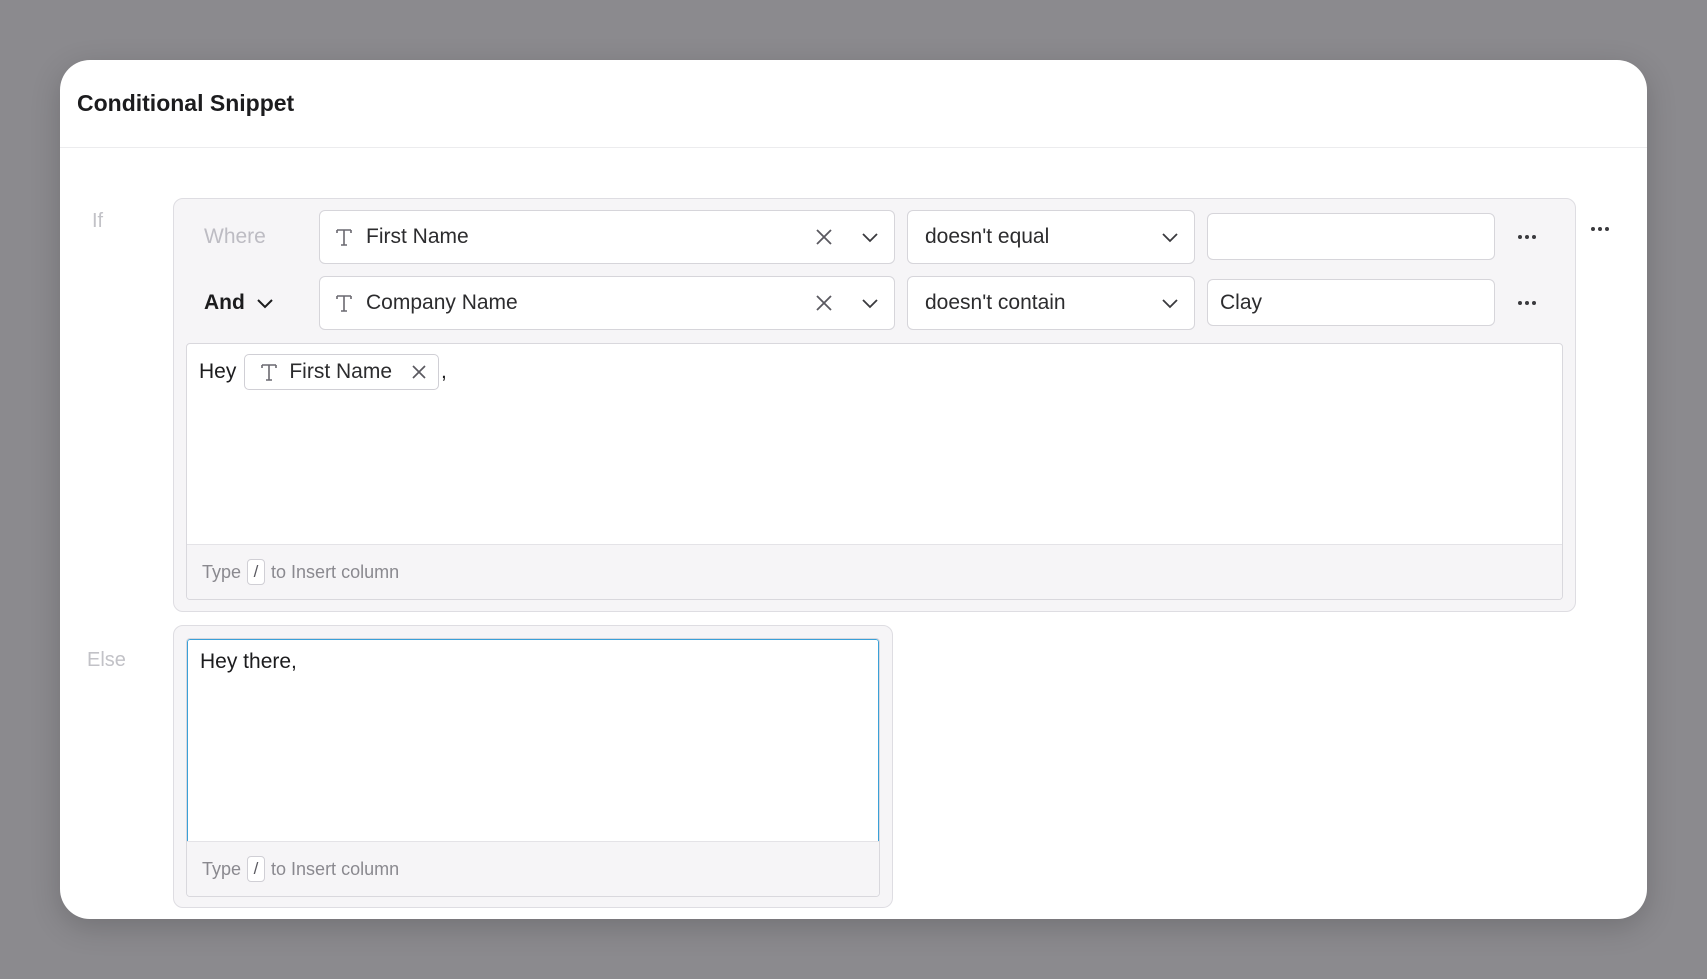 The image size is (1707, 979). What do you see at coordinates (235, 236) in the screenshot?
I see `connector-where: Where` at bounding box center [235, 236].